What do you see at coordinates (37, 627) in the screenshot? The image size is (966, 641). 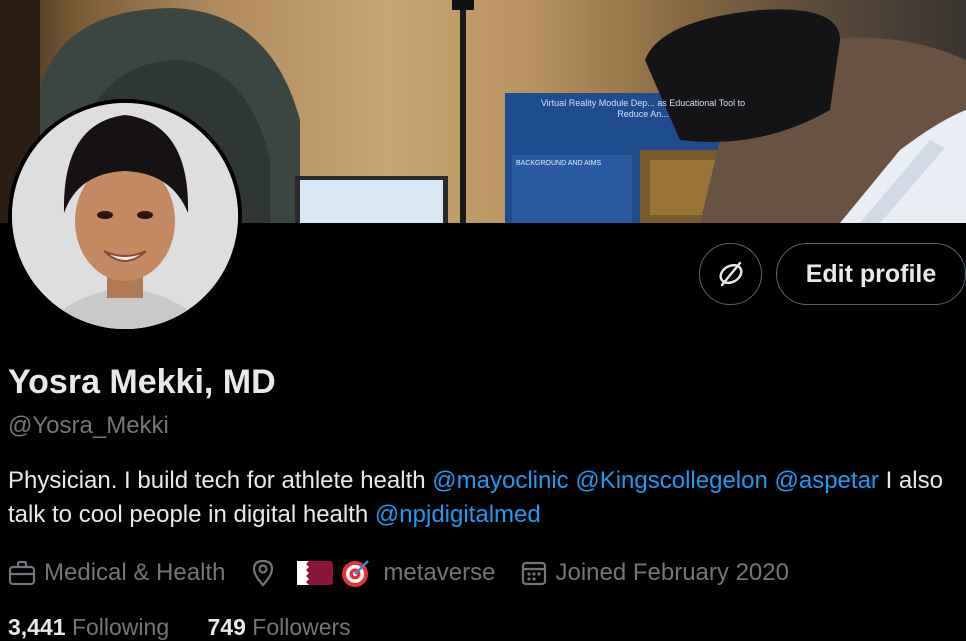 I see `following-count: 3,441` at bounding box center [37, 627].